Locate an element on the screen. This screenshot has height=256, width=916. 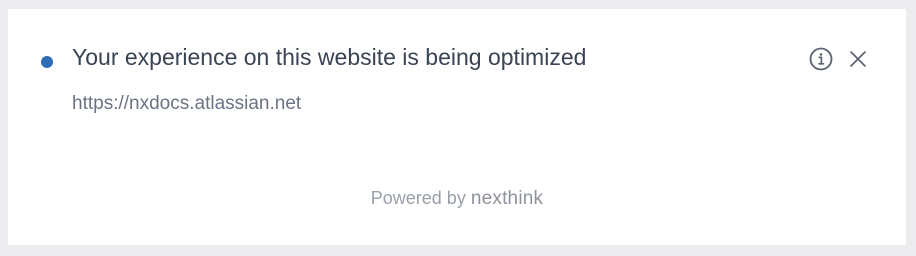
status-dot is located at coordinates (47, 62).